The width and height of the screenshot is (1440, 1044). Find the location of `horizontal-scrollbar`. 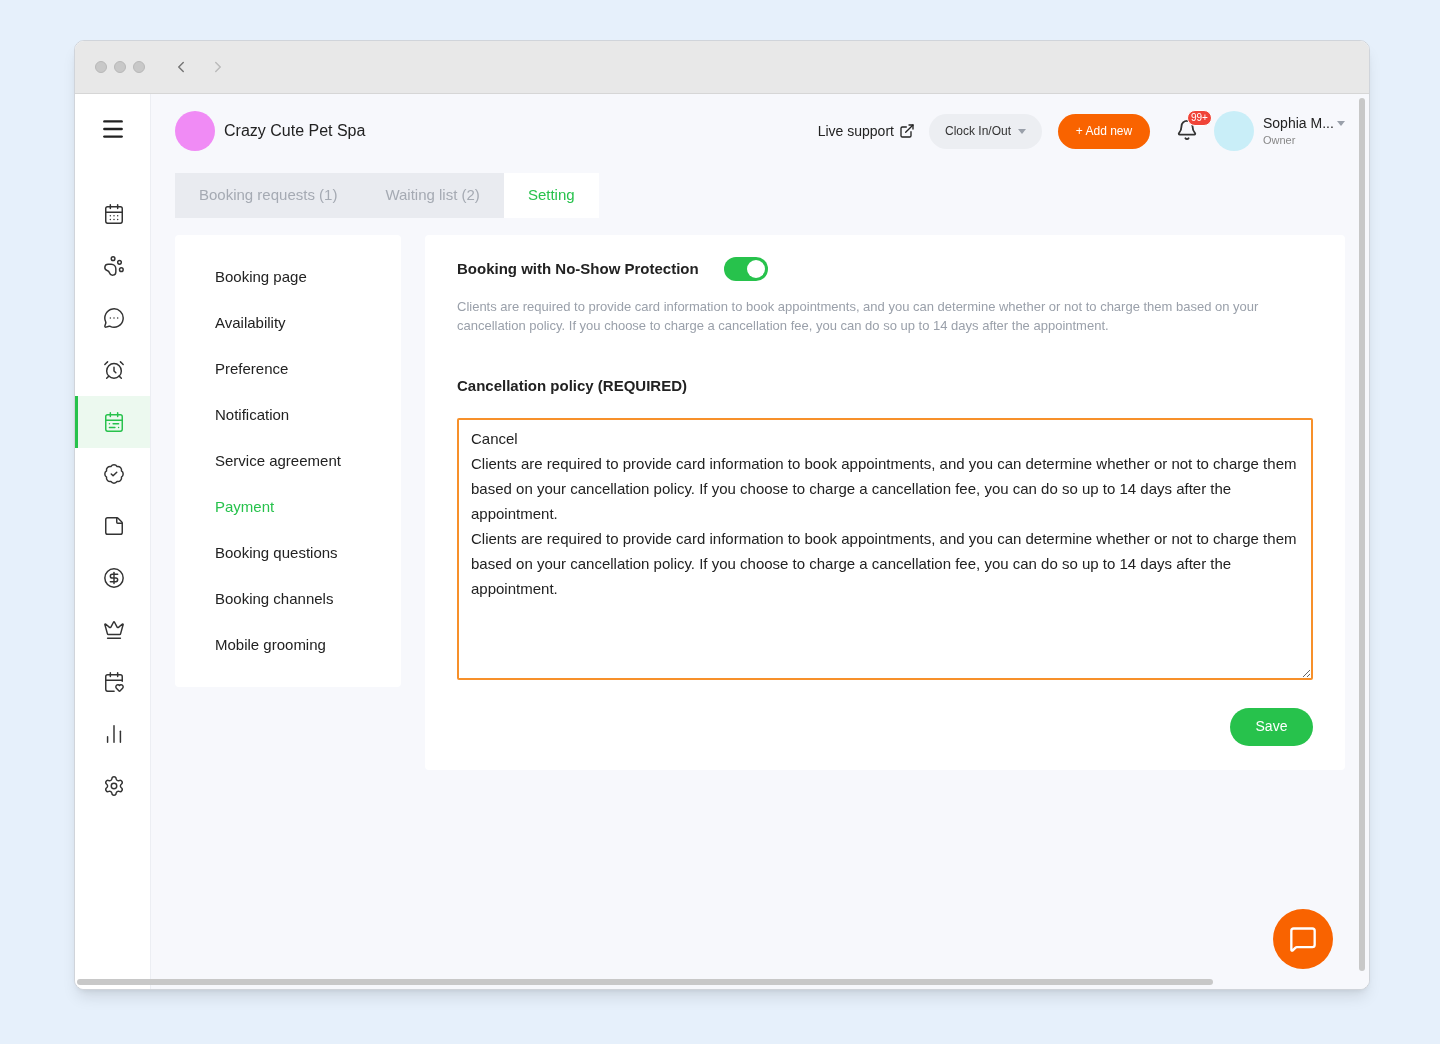

horizontal-scrollbar is located at coordinates (645, 982).